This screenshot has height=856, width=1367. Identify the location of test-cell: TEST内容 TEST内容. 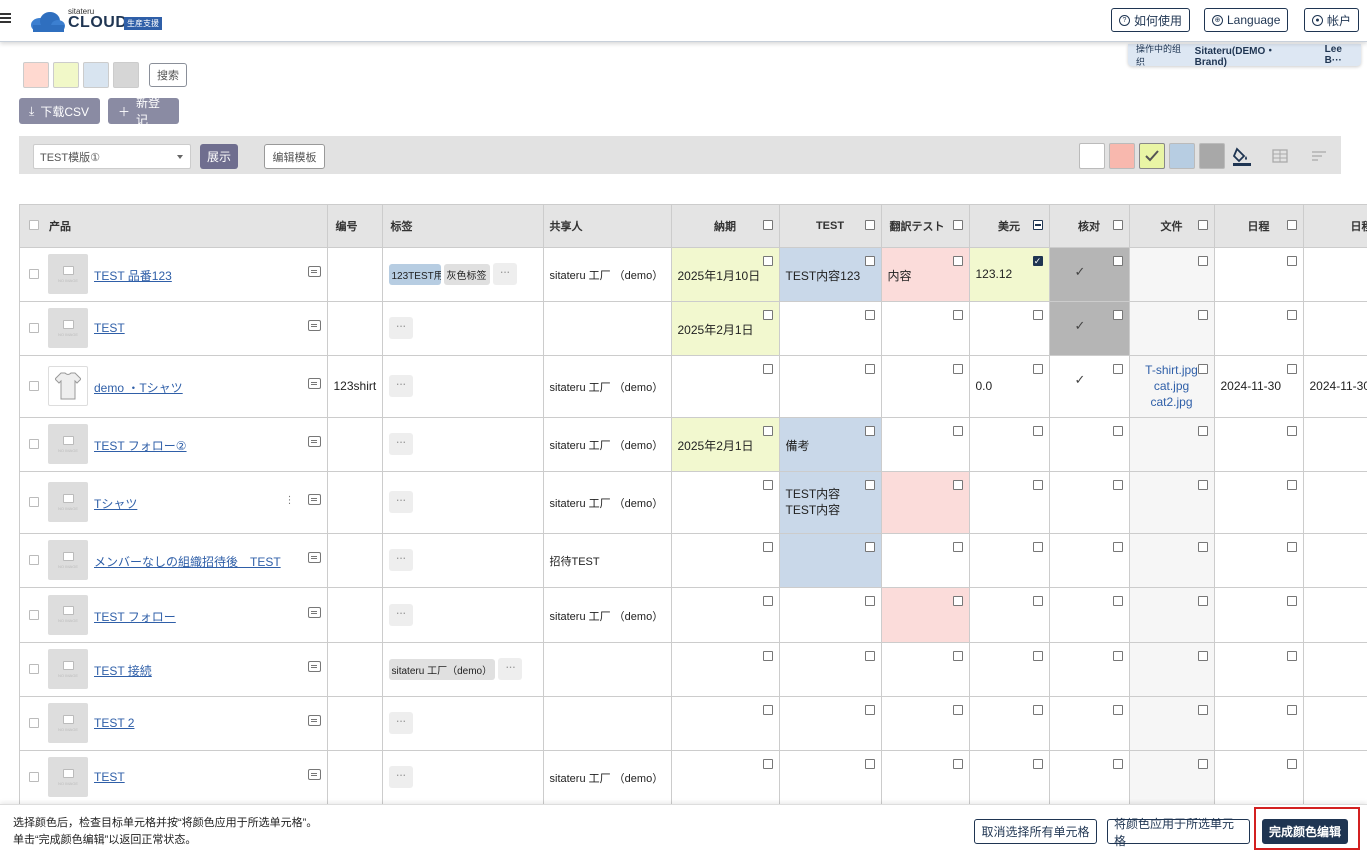
(830, 502).